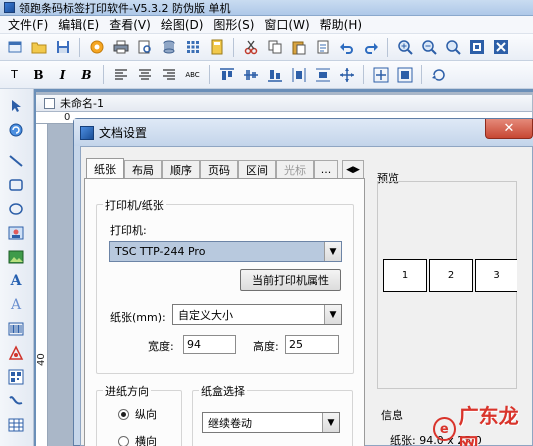  I want to click on print-icon, so click(120, 47).